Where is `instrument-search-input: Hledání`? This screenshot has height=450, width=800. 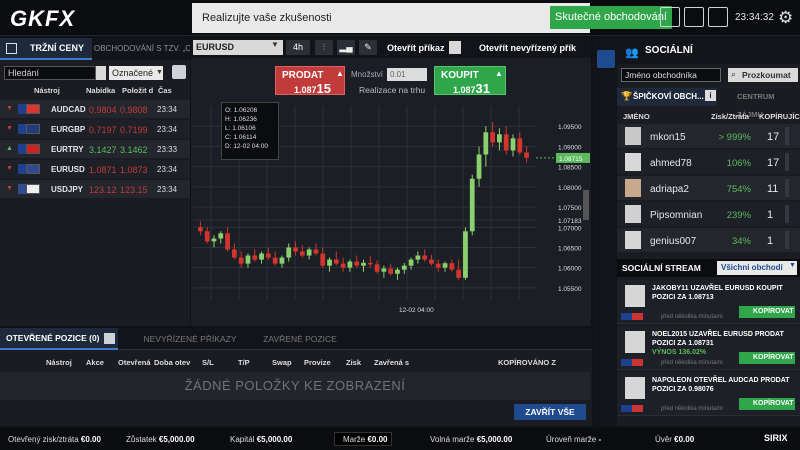 instrument-search-input: Hledání is located at coordinates (50, 73).